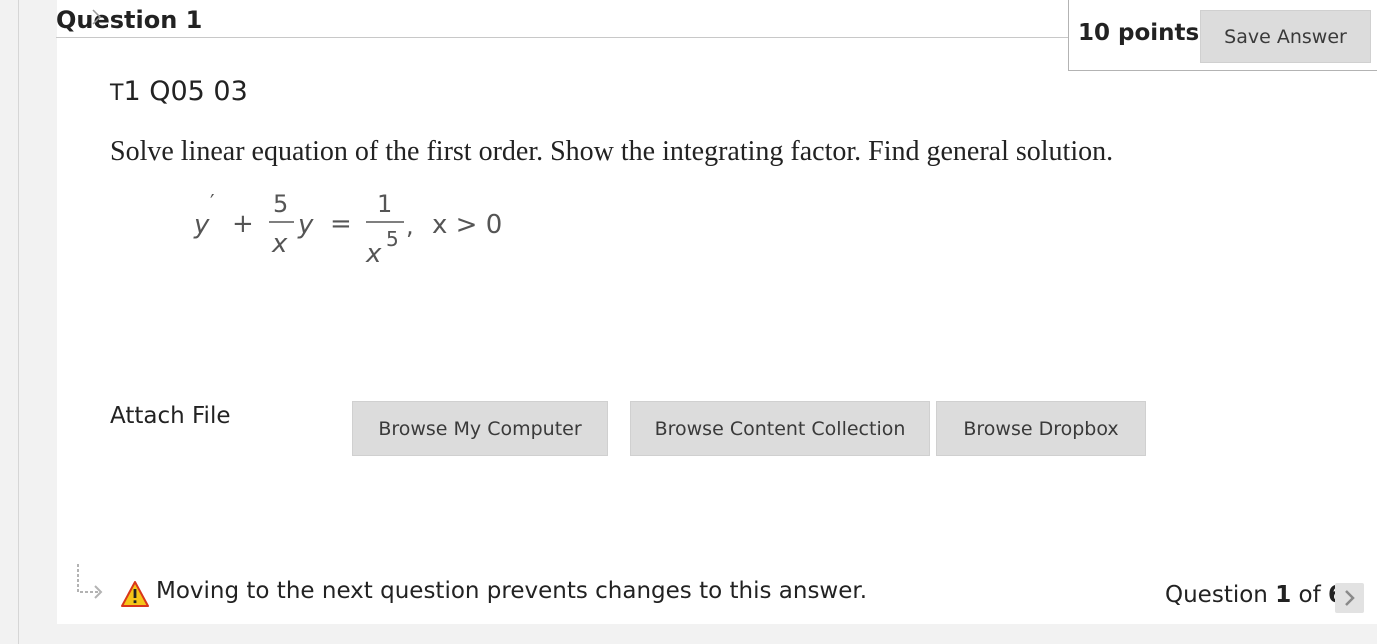 This screenshot has width=1377, height=644. What do you see at coordinates (780, 428) in the screenshot?
I see `browse-content-collection-button: Browse Content Collection` at bounding box center [780, 428].